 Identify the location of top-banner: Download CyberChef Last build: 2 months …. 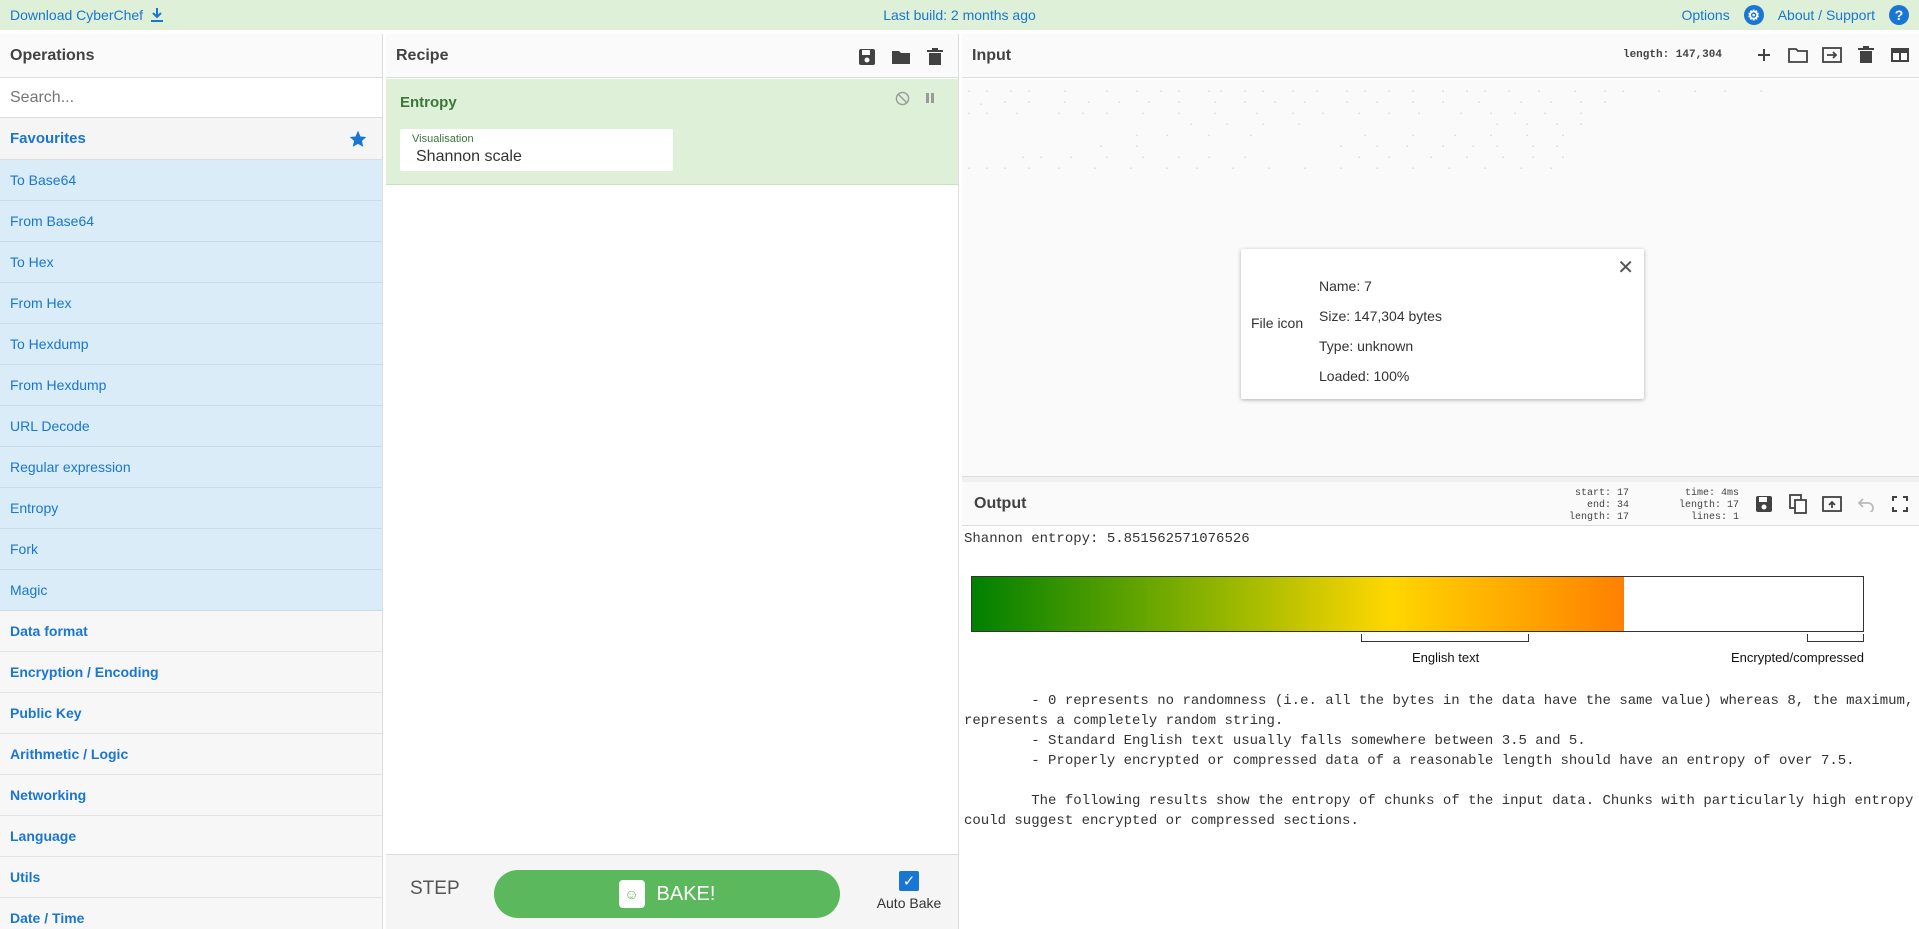
(959, 15).